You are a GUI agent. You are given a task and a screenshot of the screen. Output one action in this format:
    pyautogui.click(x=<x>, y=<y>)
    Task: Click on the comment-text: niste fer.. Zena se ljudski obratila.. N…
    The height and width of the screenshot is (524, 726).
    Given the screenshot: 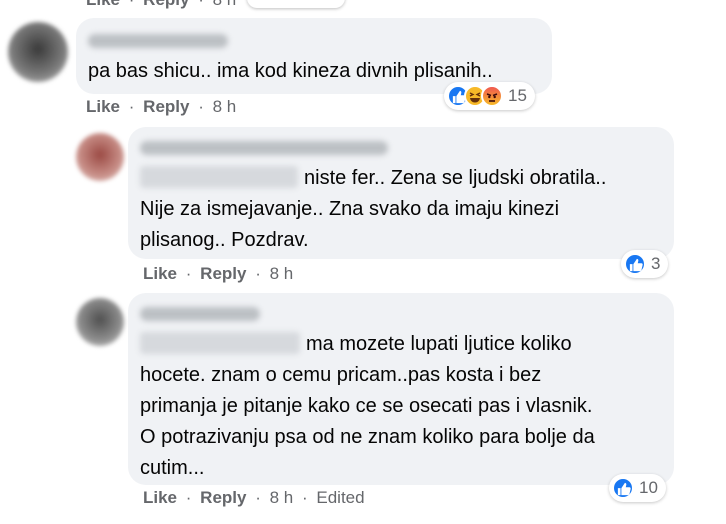 What is the action you would take?
    pyautogui.click(x=373, y=208)
    